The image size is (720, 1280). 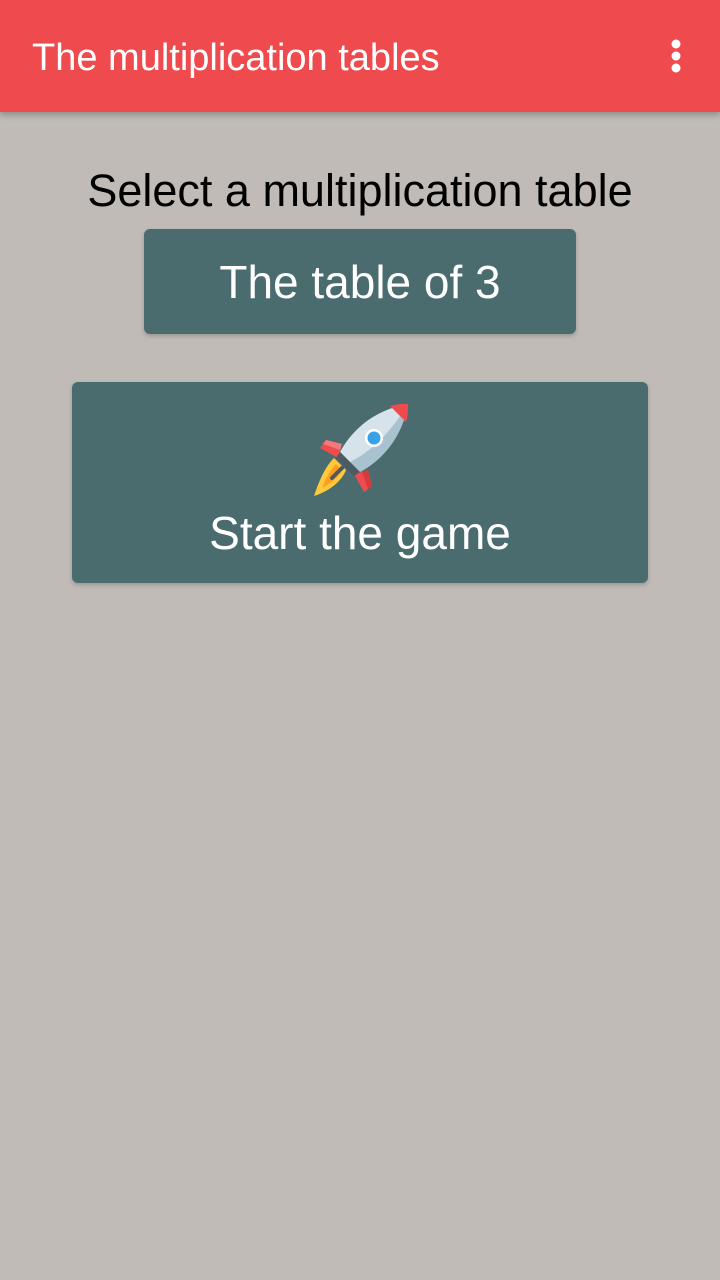 I want to click on more-vert-icon, so click(x=676, y=56).